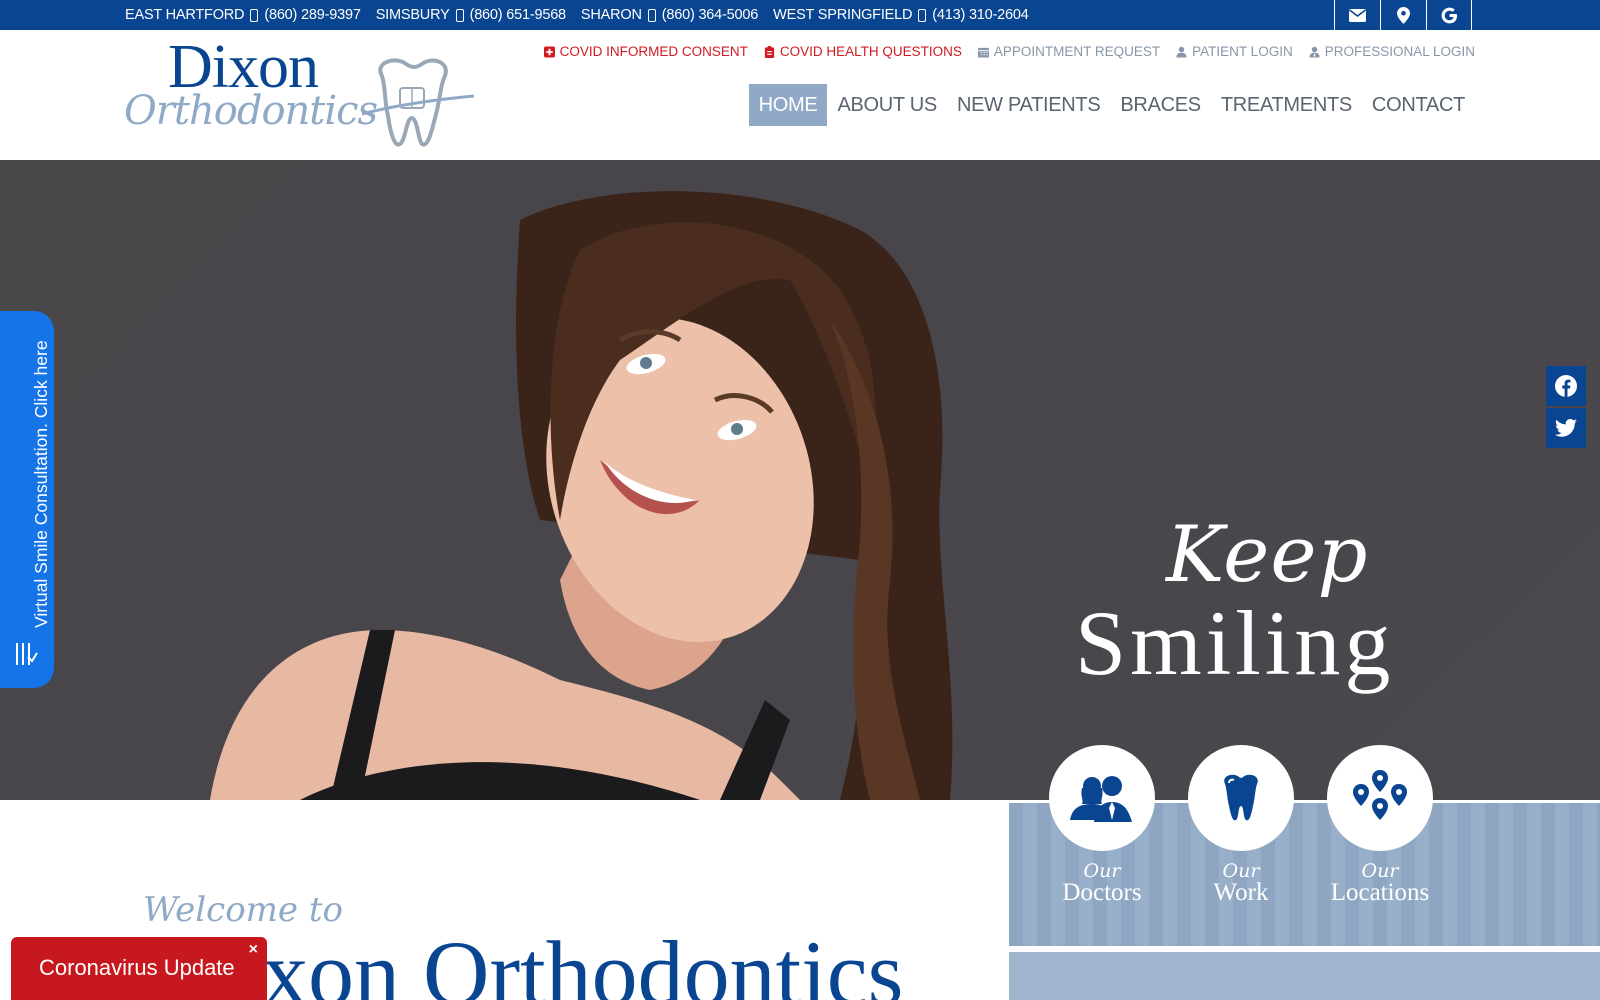  I want to click on covid-health-questions-link: COVID HEALTH QUESTIONS, so click(863, 51).